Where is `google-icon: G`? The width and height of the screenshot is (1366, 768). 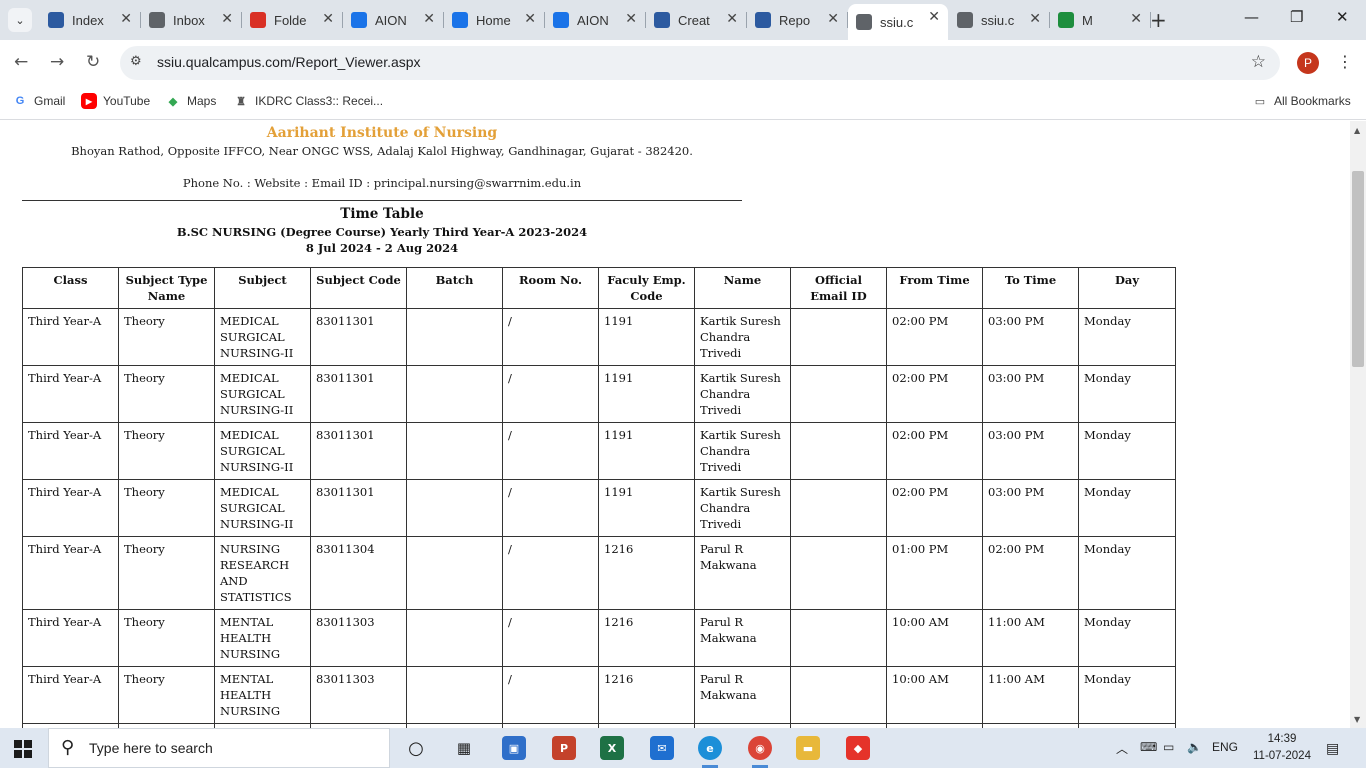
google-icon: G is located at coordinates (20, 101).